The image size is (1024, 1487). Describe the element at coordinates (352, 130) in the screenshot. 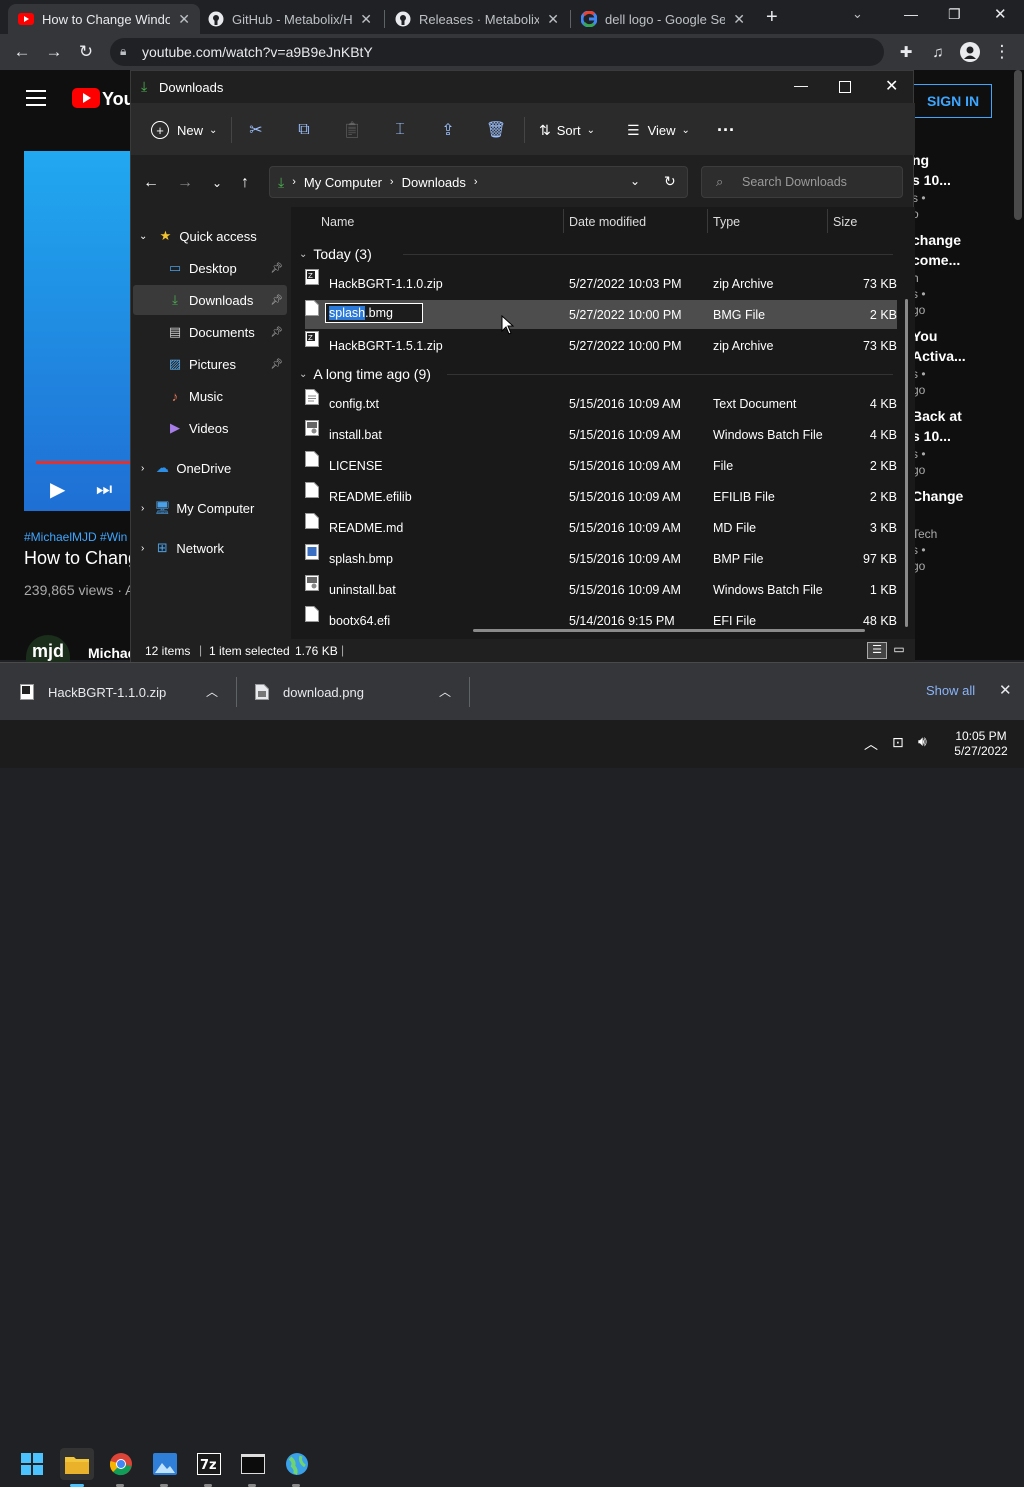

I see `paste-icon: 📋︎` at that location.